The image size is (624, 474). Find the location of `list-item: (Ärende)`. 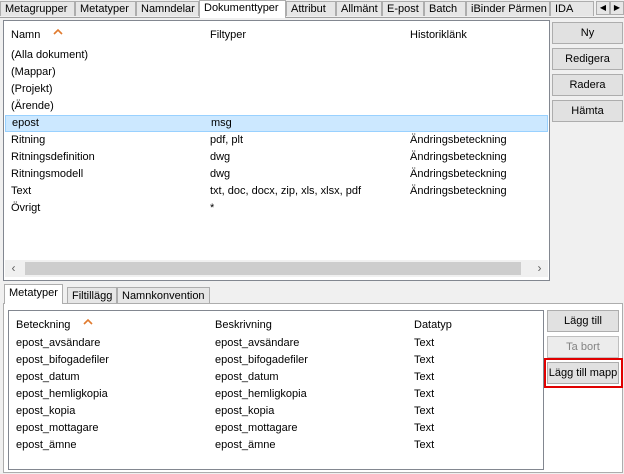

list-item: (Ärende) is located at coordinates (276, 106).